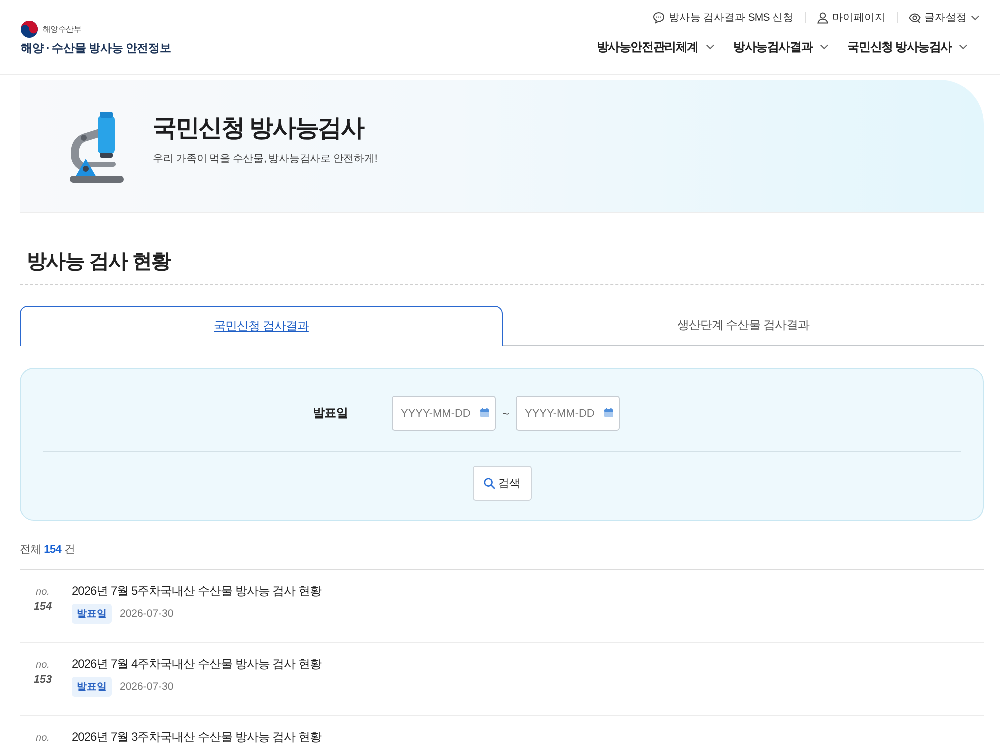 The height and width of the screenshot is (749, 1000). Describe the element at coordinates (261, 326) in the screenshot. I see `tab: 국민신청 검사결과` at that location.